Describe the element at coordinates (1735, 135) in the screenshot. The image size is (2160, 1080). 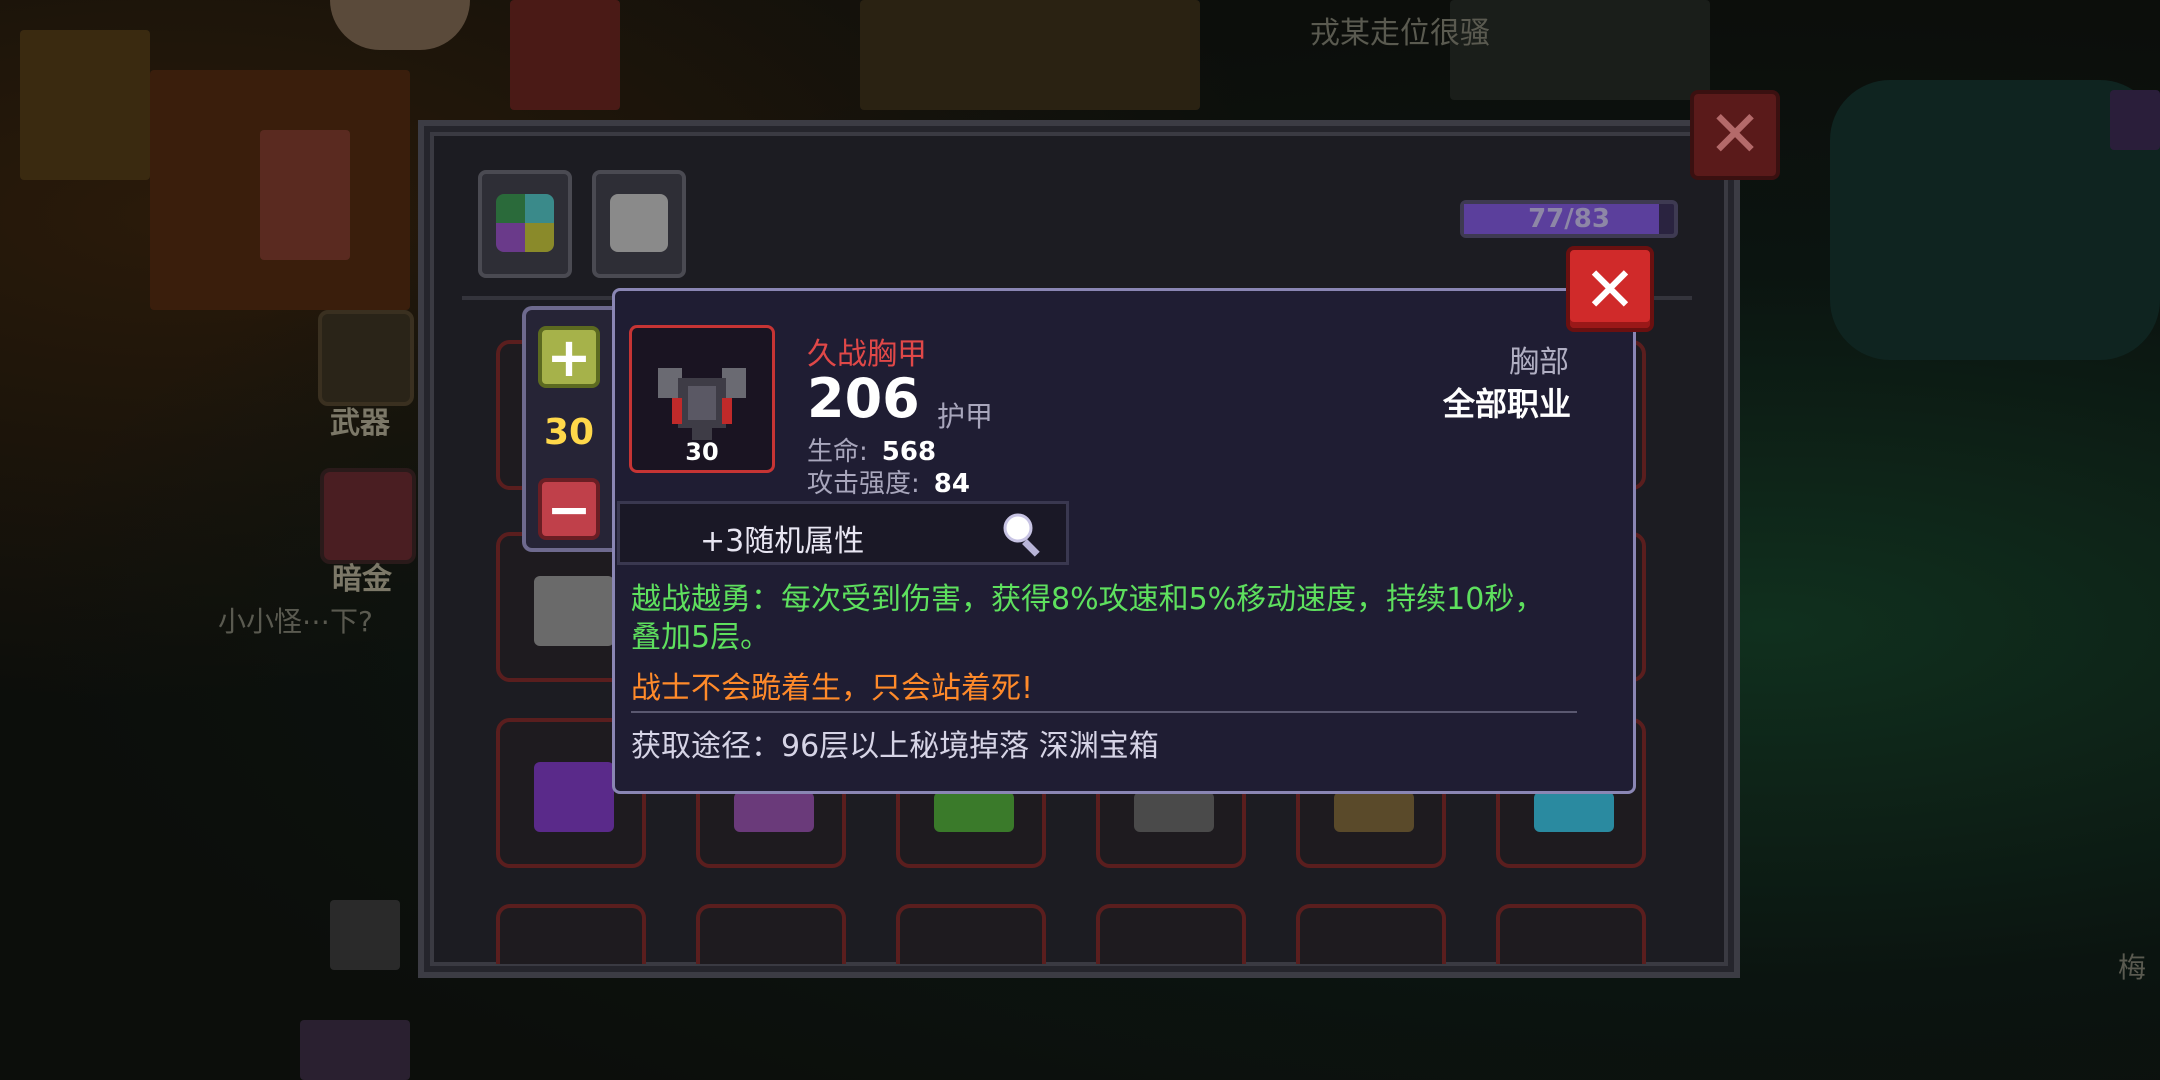
I see `outer-close-button: ✕` at that location.